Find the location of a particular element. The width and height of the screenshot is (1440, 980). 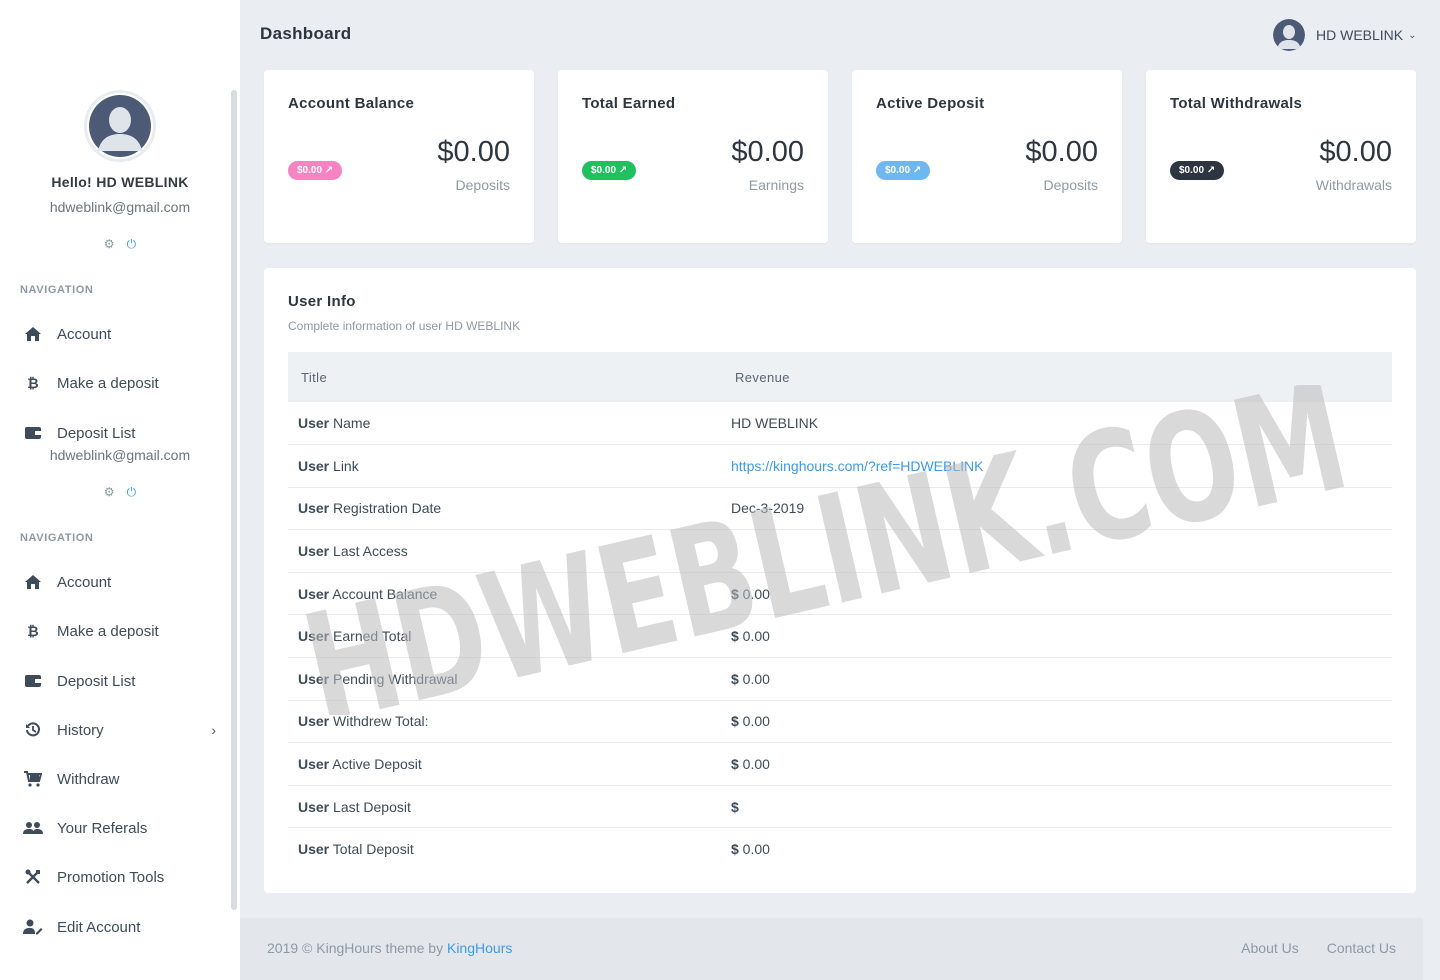

history-icon is located at coordinates (33, 730).